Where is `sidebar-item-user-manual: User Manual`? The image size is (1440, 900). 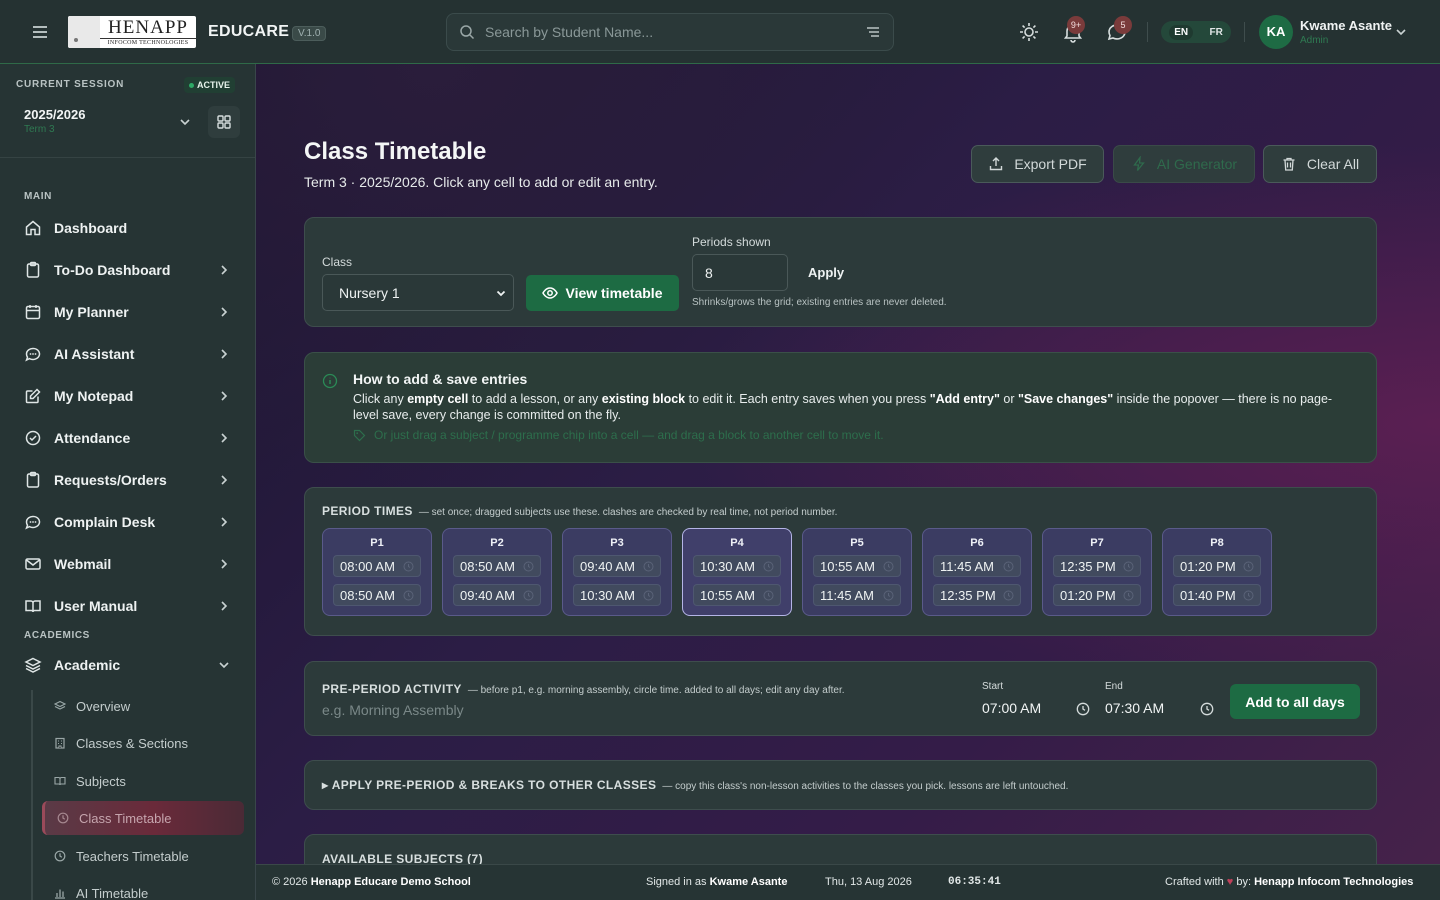 sidebar-item-user-manual: User Manual is located at coordinates (128, 606).